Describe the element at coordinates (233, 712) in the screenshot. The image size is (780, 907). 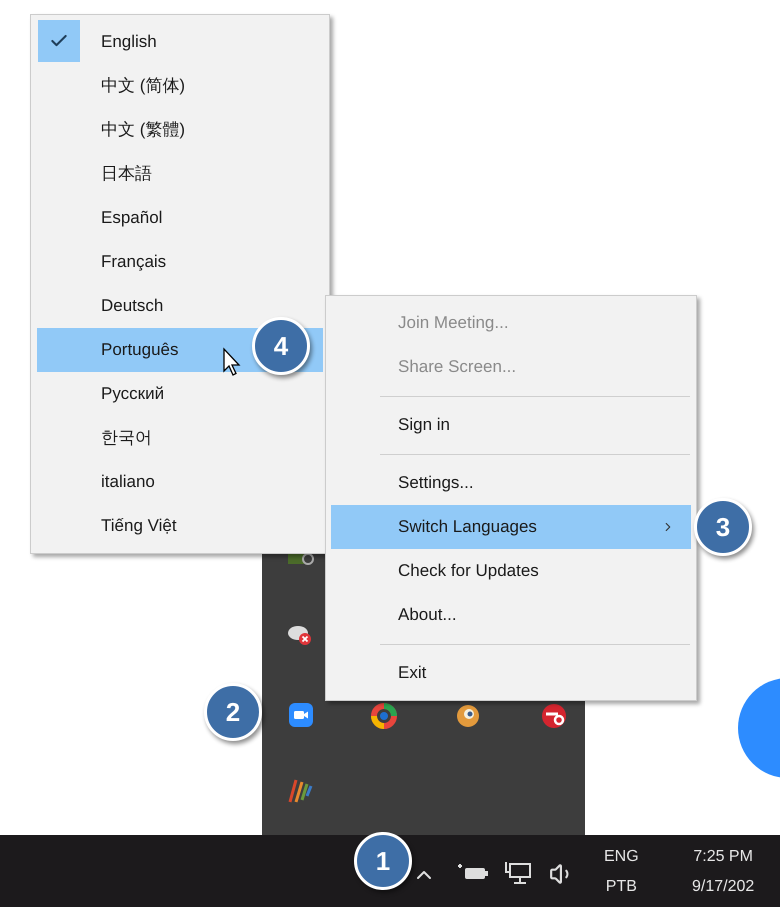
I see `step-number-badge: 2` at that location.